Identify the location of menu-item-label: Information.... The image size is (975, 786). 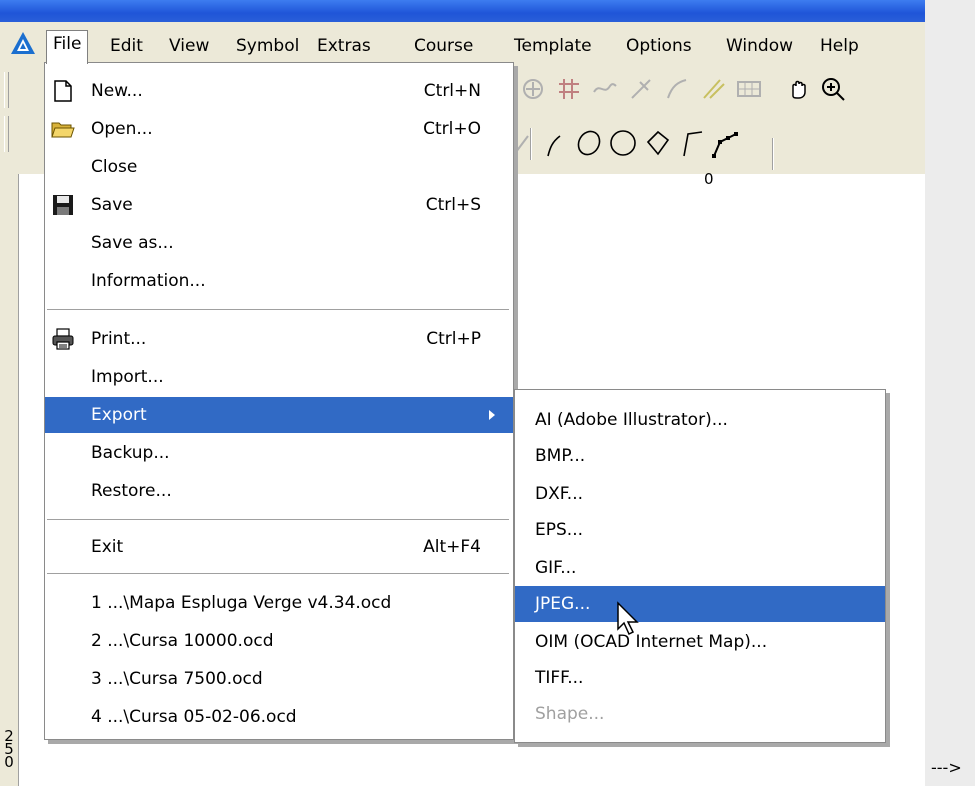
(148, 281).